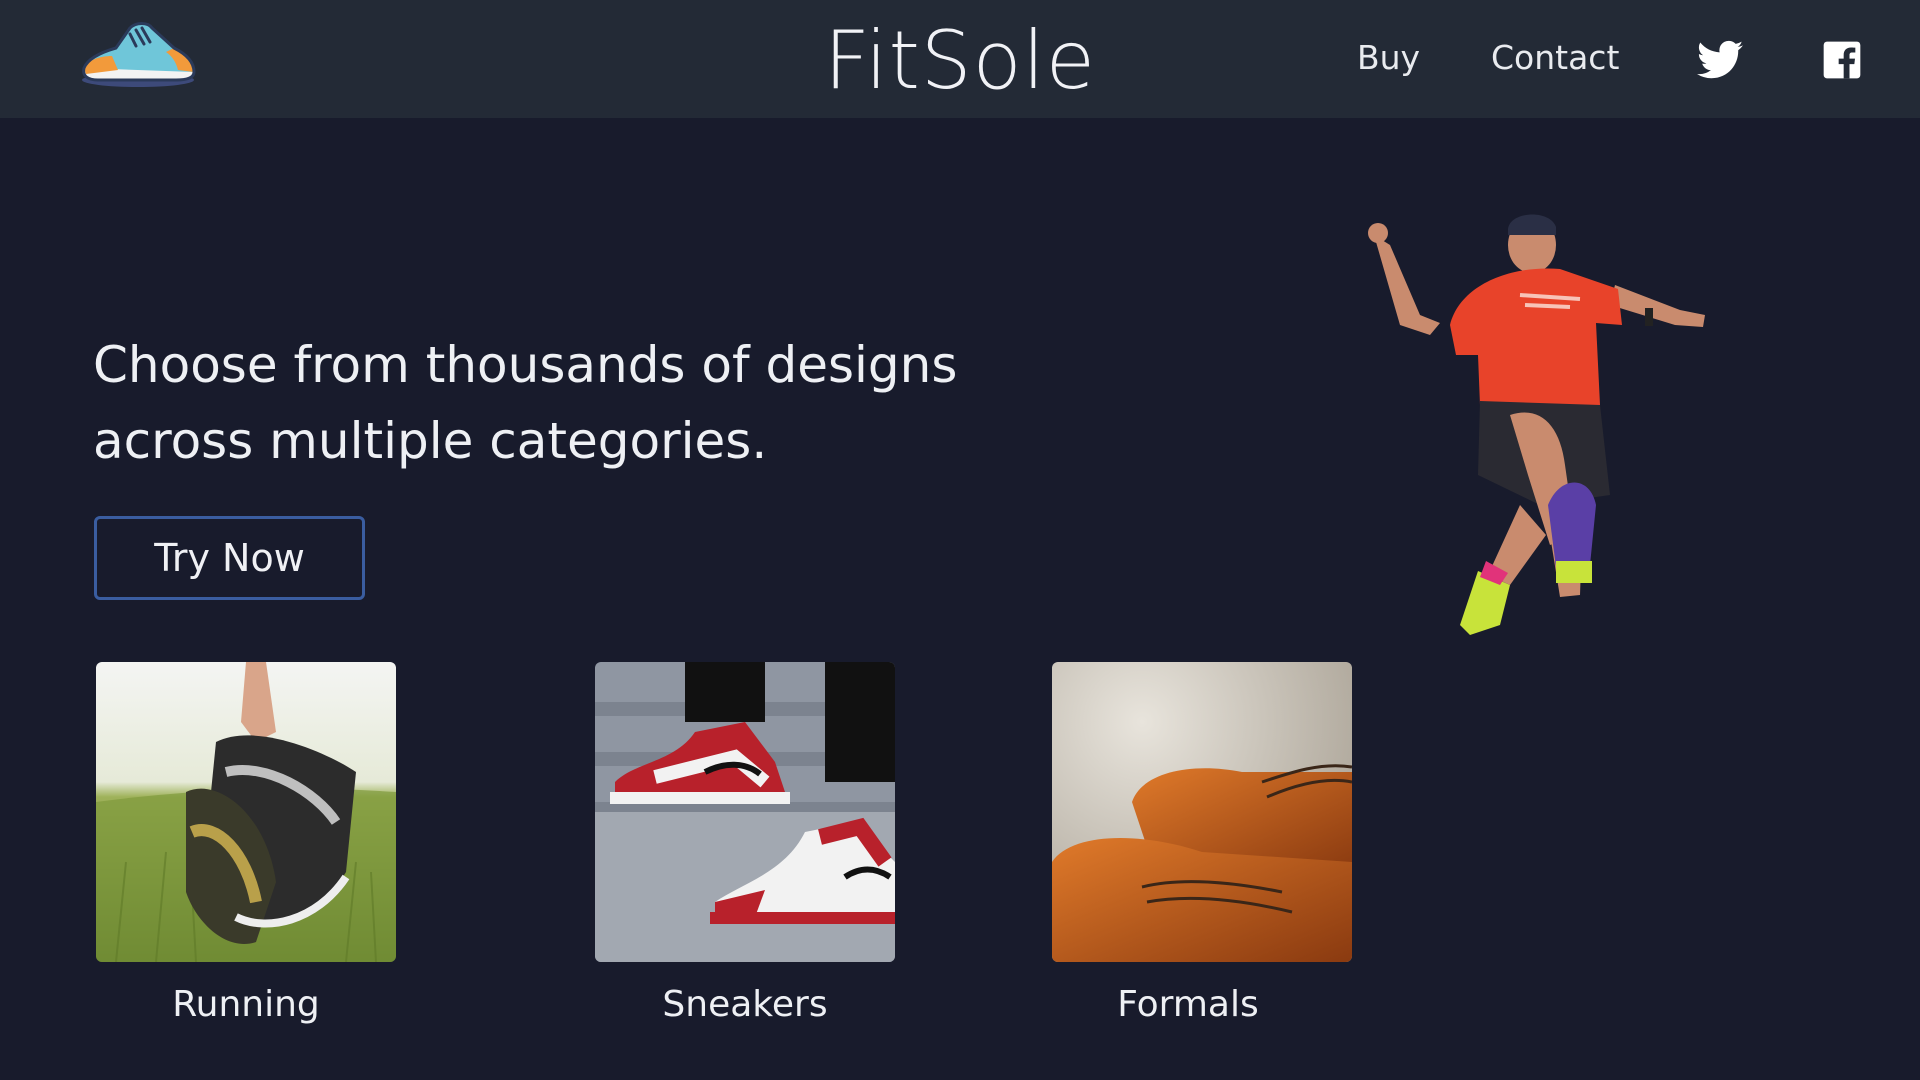 The image size is (1920, 1080). I want to click on try-now-button: Try Now, so click(229, 558).